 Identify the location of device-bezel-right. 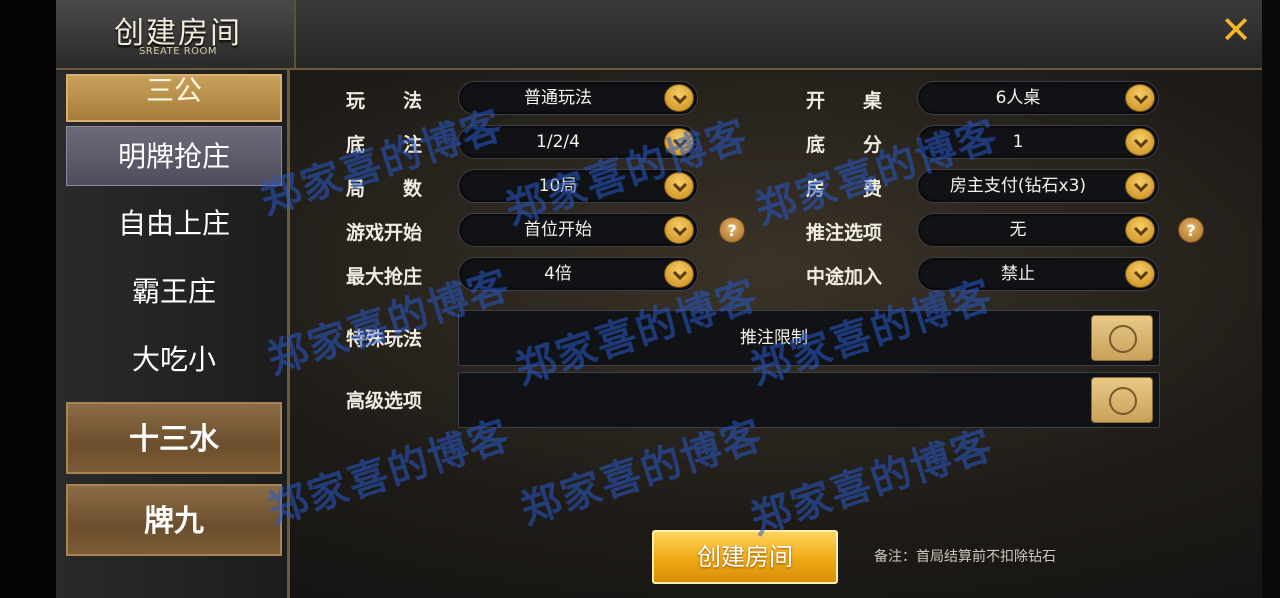
(1271, 299).